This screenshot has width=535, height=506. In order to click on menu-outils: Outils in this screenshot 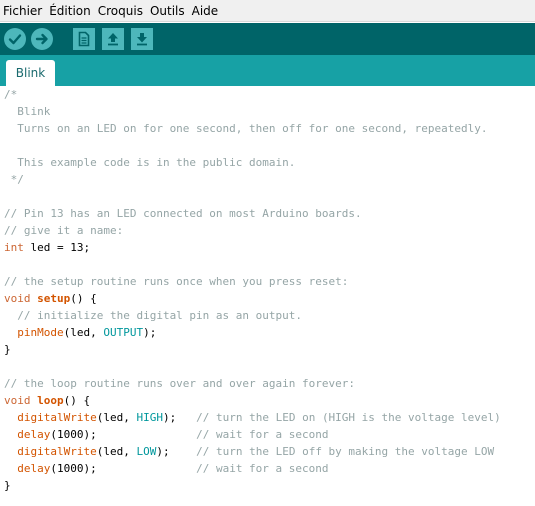, I will do `click(167, 11)`.